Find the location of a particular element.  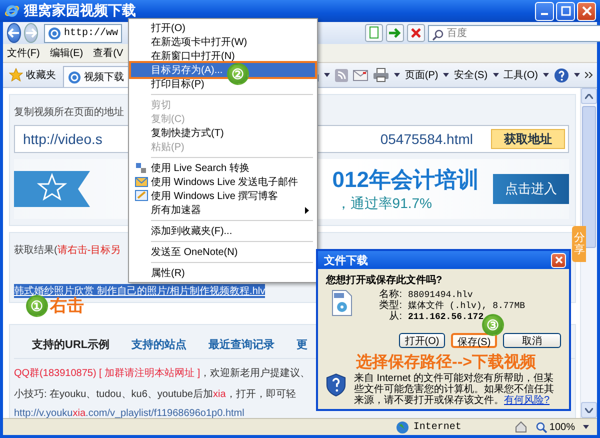

banner-headline: 012年会计培训 is located at coordinates (405, 180).